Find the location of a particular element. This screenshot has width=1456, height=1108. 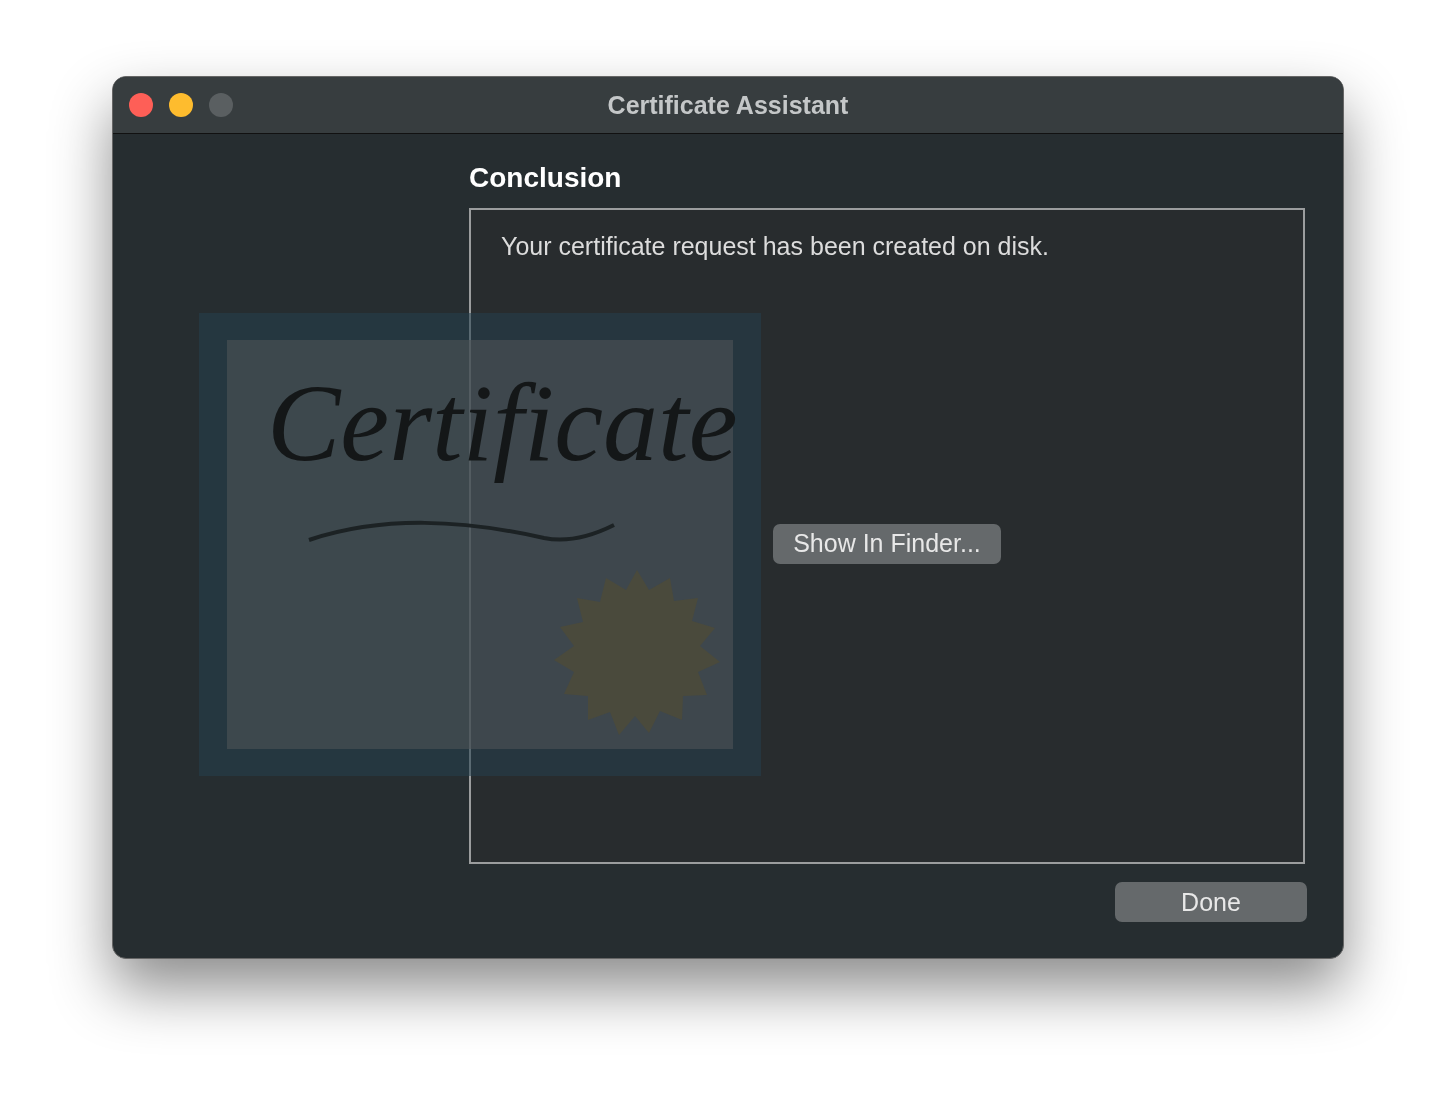

section-heading: Conclusion is located at coordinates (546, 178).